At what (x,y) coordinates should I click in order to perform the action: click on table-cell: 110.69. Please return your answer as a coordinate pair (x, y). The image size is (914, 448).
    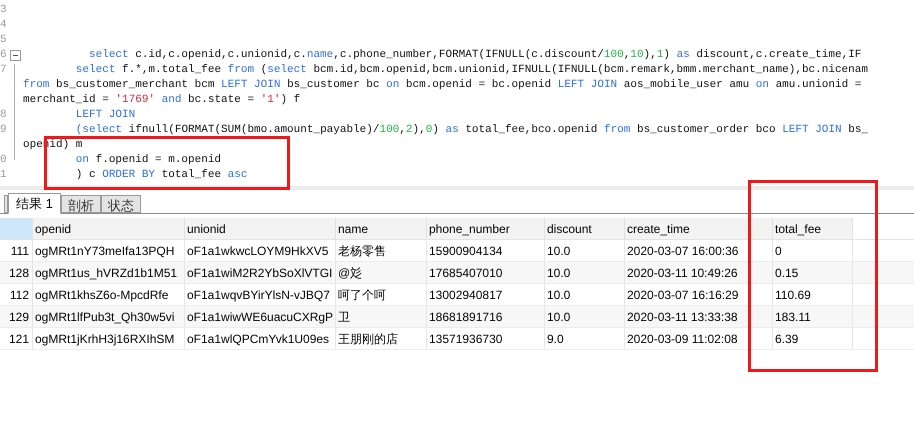
    Looking at the image, I should click on (813, 294).